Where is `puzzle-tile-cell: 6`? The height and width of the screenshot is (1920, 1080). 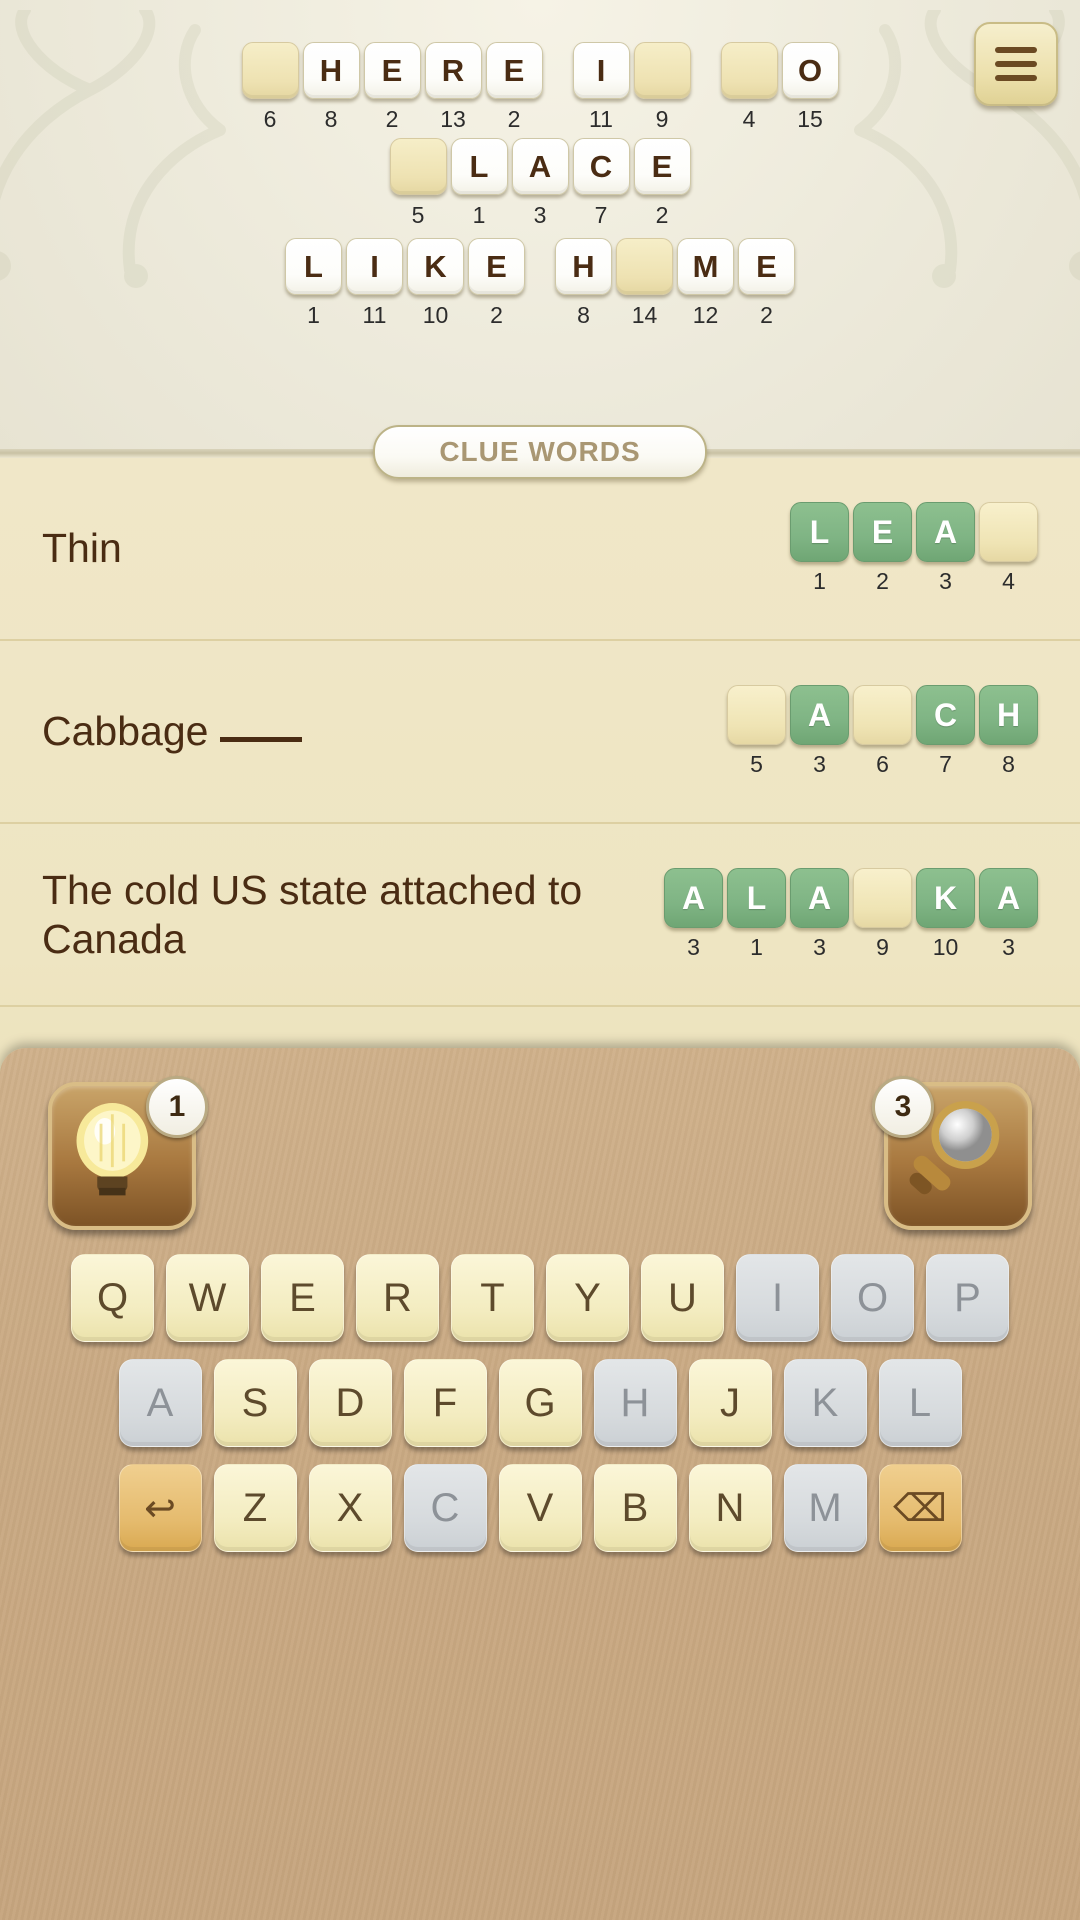 puzzle-tile-cell: 6 is located at coordinates (270, 87).